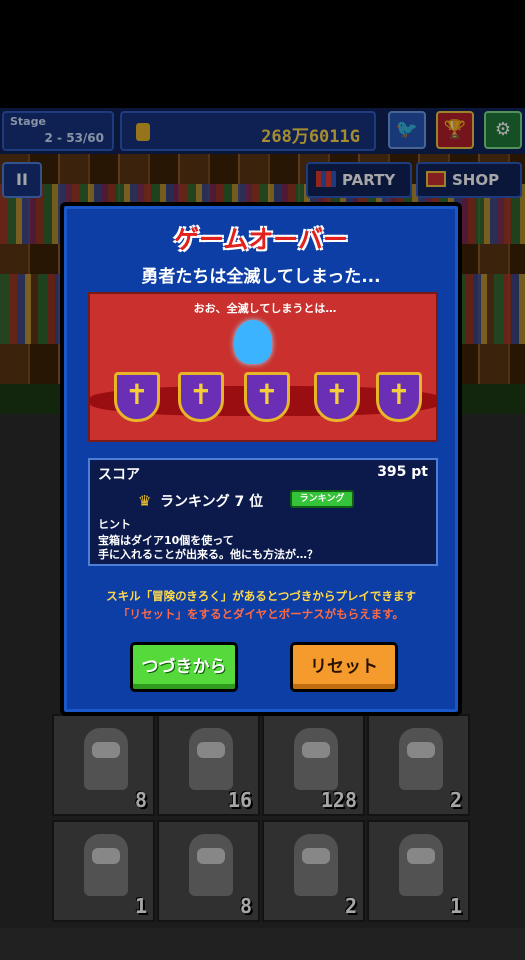 The image size is (525, 960). What do you see at coordinates (114, 524) in the screenshot?
I see `hint-label: ヒント` at bounding box center [114, 524].